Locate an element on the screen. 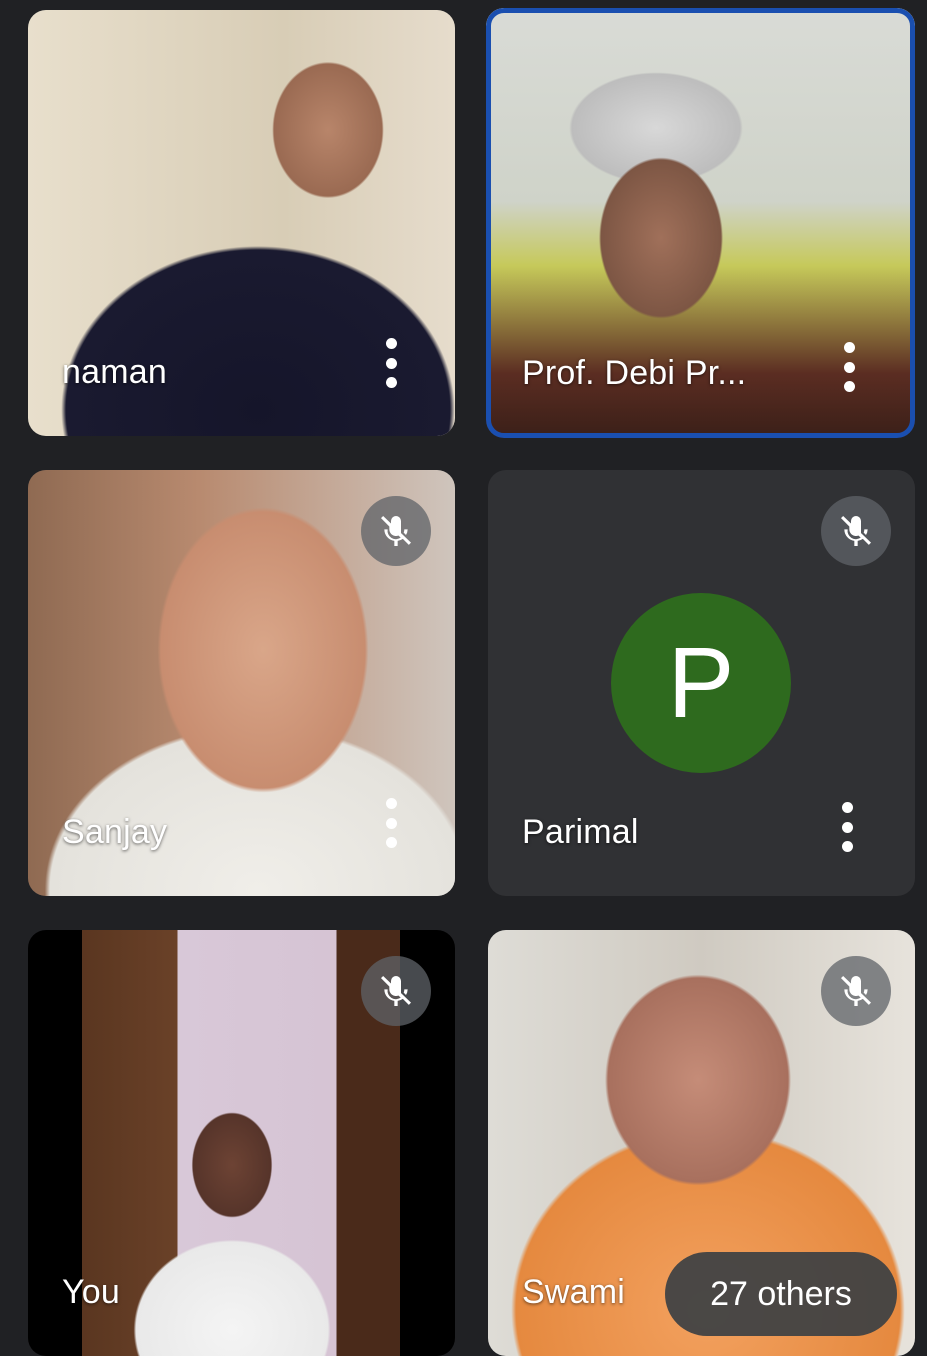 This screenshot has height=1356, width=927. participant-video is located at coordinates (241, 1143).